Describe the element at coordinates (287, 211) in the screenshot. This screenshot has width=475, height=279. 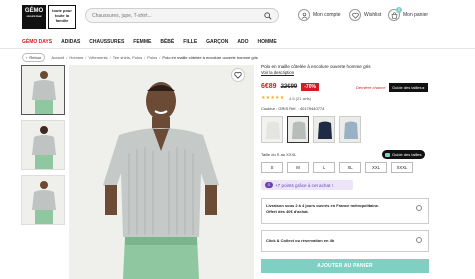
I see `delivery-text-2: Offert dès 40€ d'achat.` at that location.